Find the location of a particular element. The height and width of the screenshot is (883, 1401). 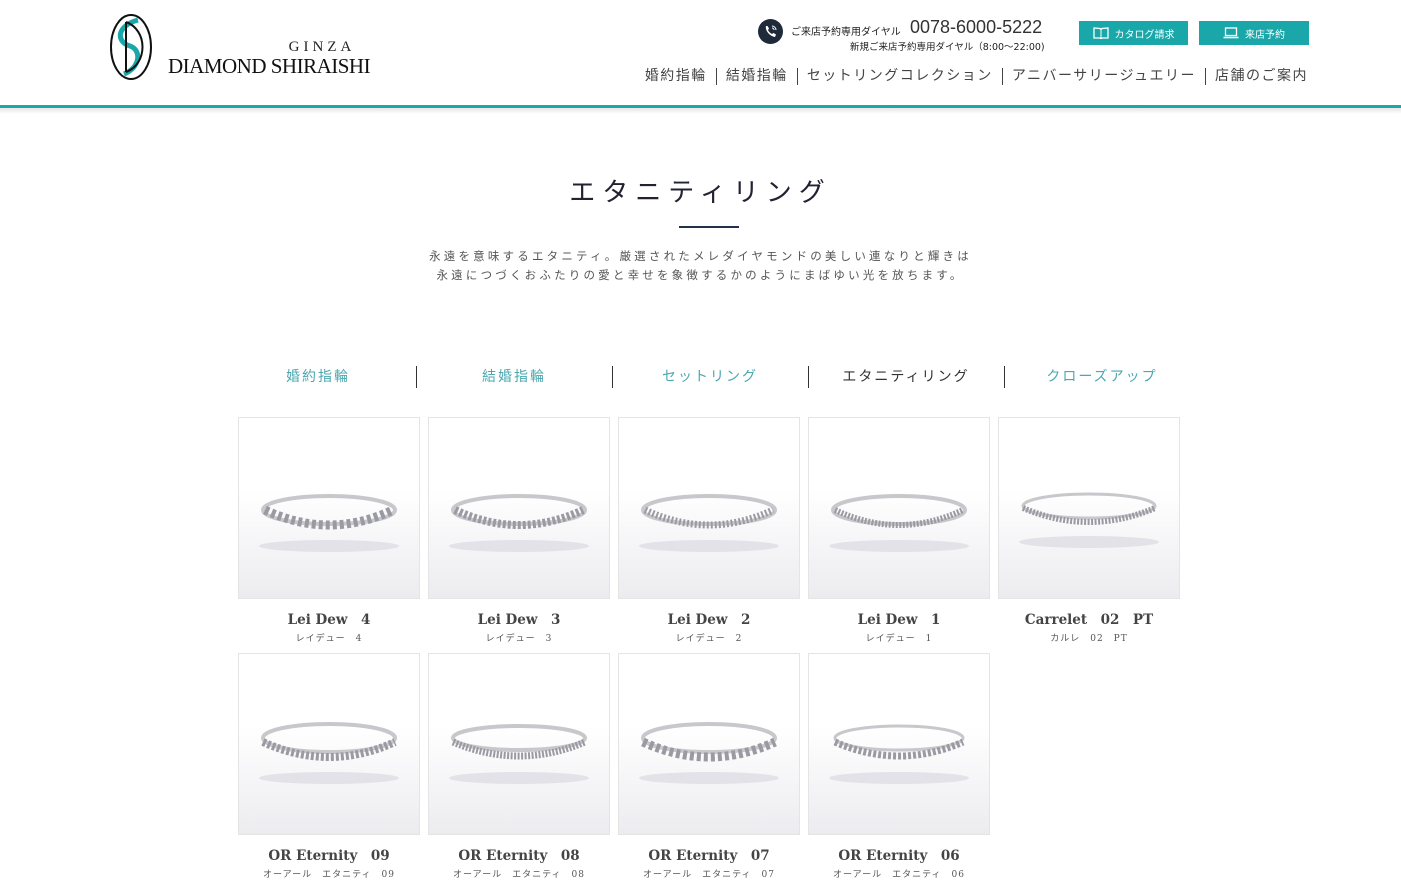

tab-set-rings: セットリング is located at coordinates (710, 377).